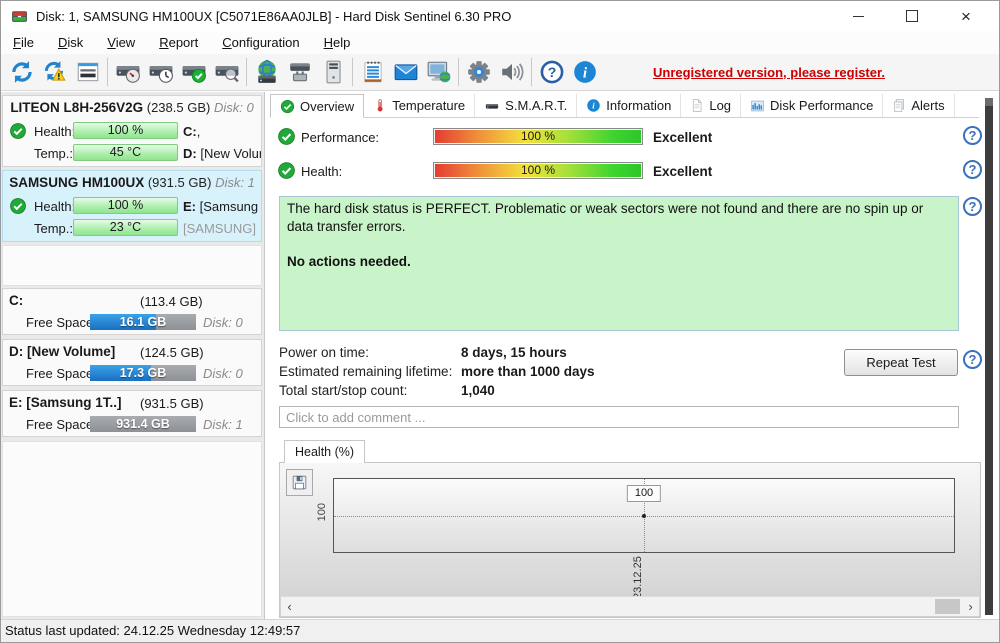 Image resolution: width=1000 pixels, height=643 pixels. What do you see at coordinates (54, 153) in the screenshot?
I see `temp-label: Temp.:` at bounding box center [54, 153].